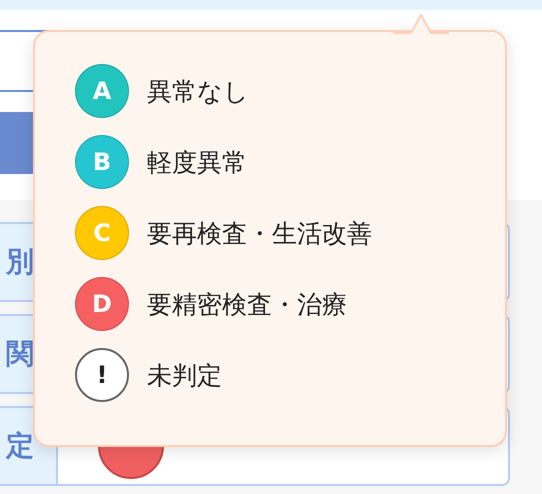 The height and width of the screenshot is (494, 542). Describe the element at coordinates (184, 376) in the screenshot. I see `legend-label: 未判定` at that location.